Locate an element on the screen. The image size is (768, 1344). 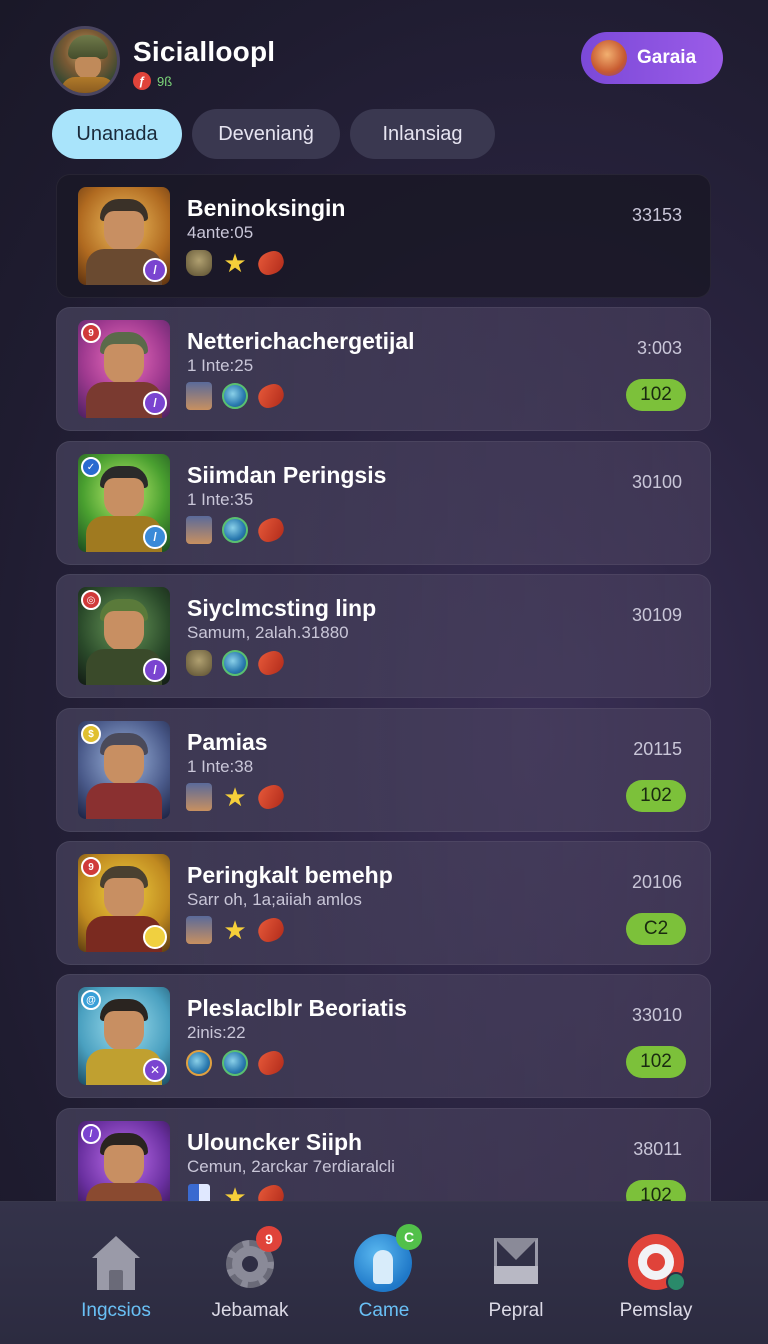
nav-label: Jebamak is located at coordinates (250, 1310).